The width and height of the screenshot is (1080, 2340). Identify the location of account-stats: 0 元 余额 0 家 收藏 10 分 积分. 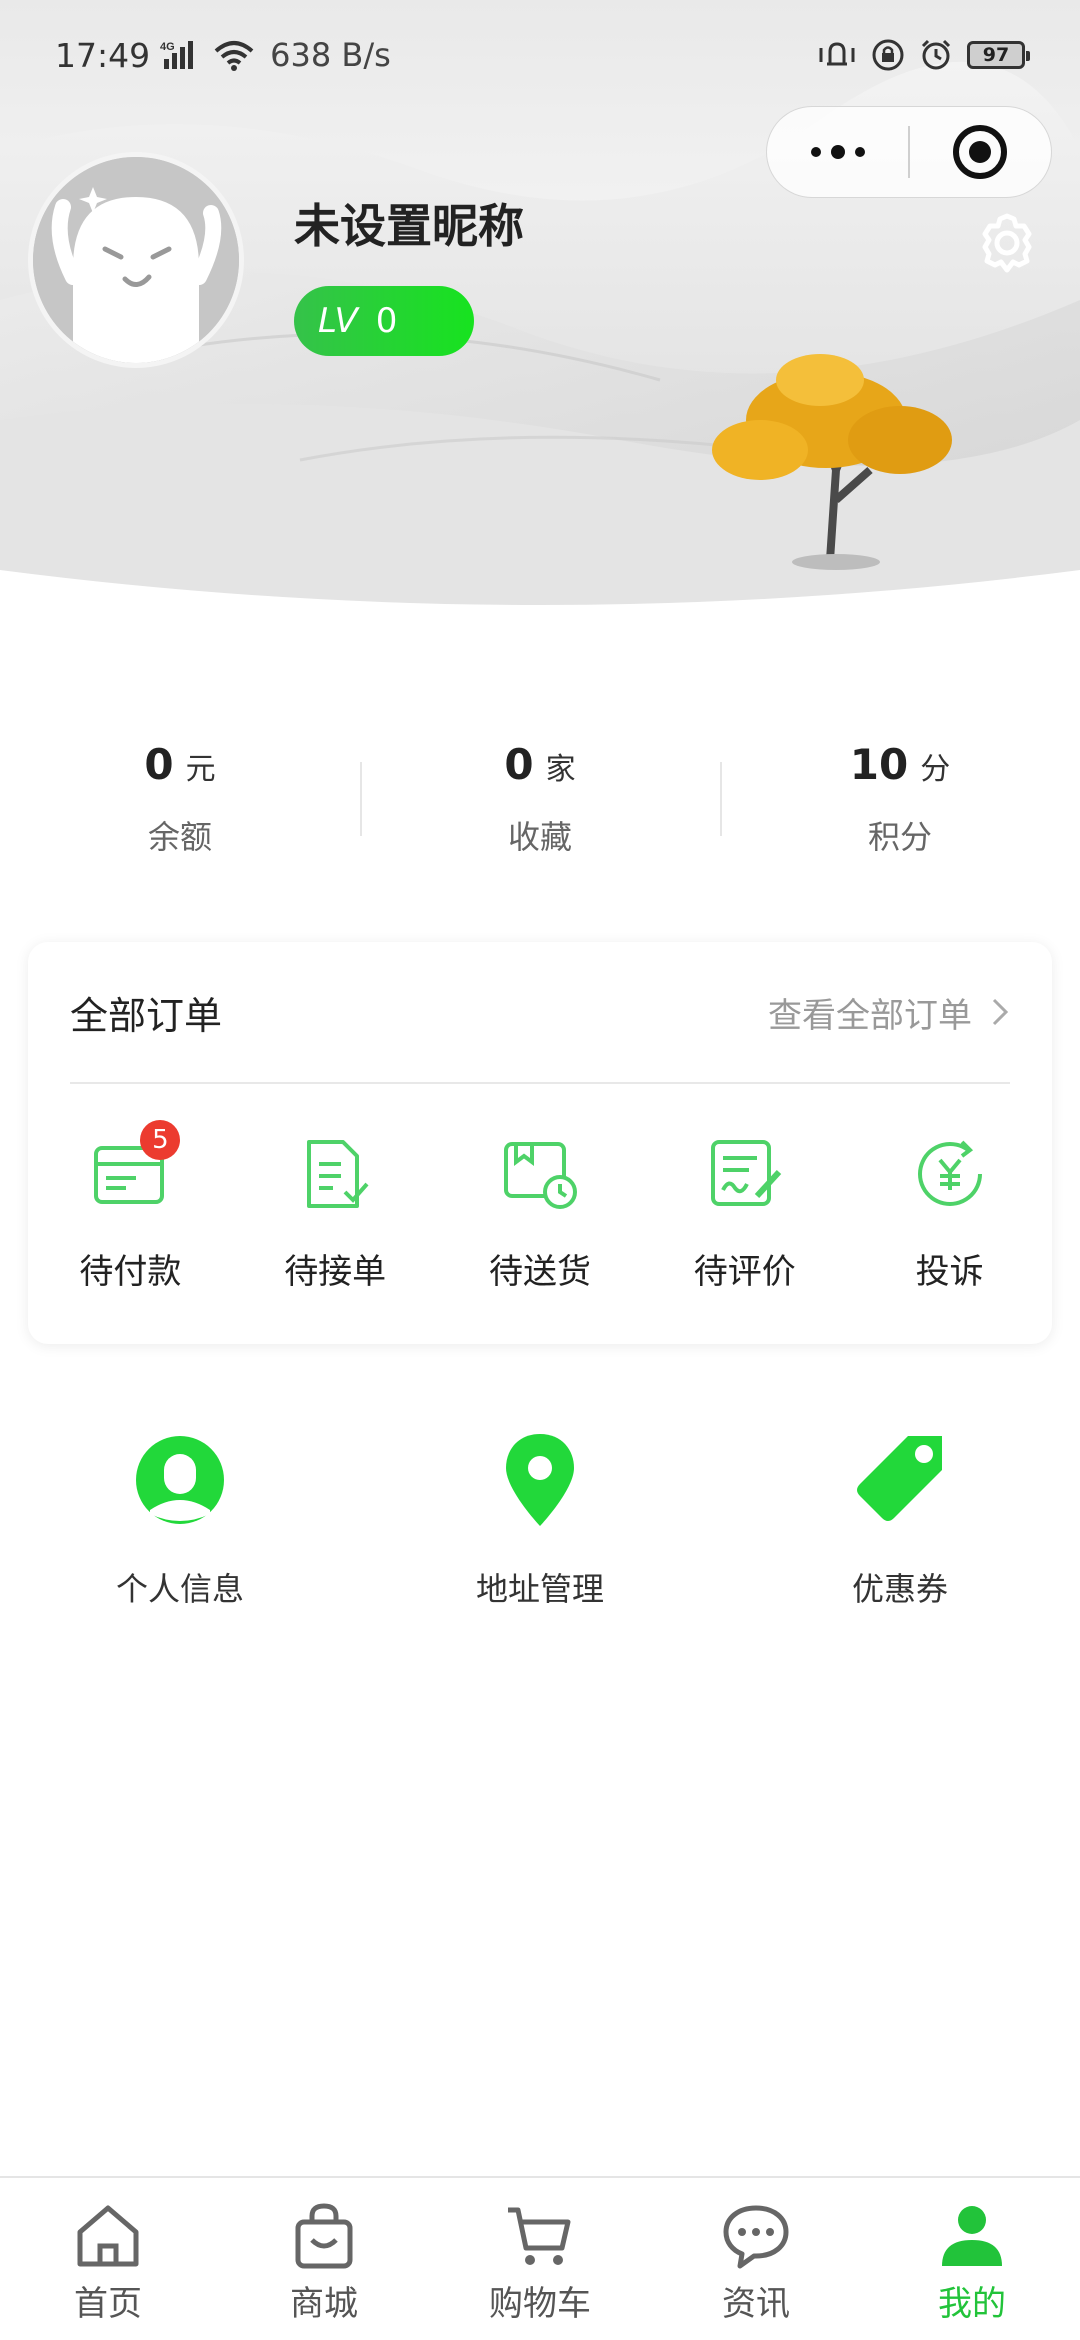
(540, 805).